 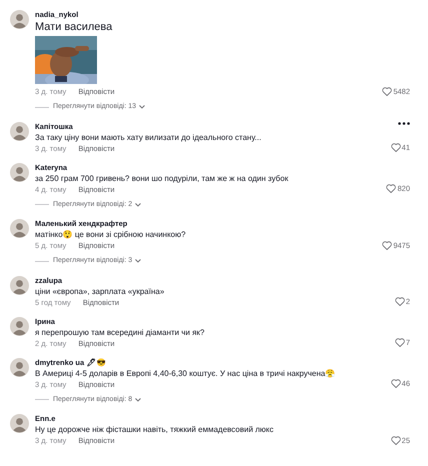 What do you see at coordinates (120, 332) in the screenshot?
I see `comment-text: я перепрошую там всередині діаманти чи як?` at bounding box center [120, 332].